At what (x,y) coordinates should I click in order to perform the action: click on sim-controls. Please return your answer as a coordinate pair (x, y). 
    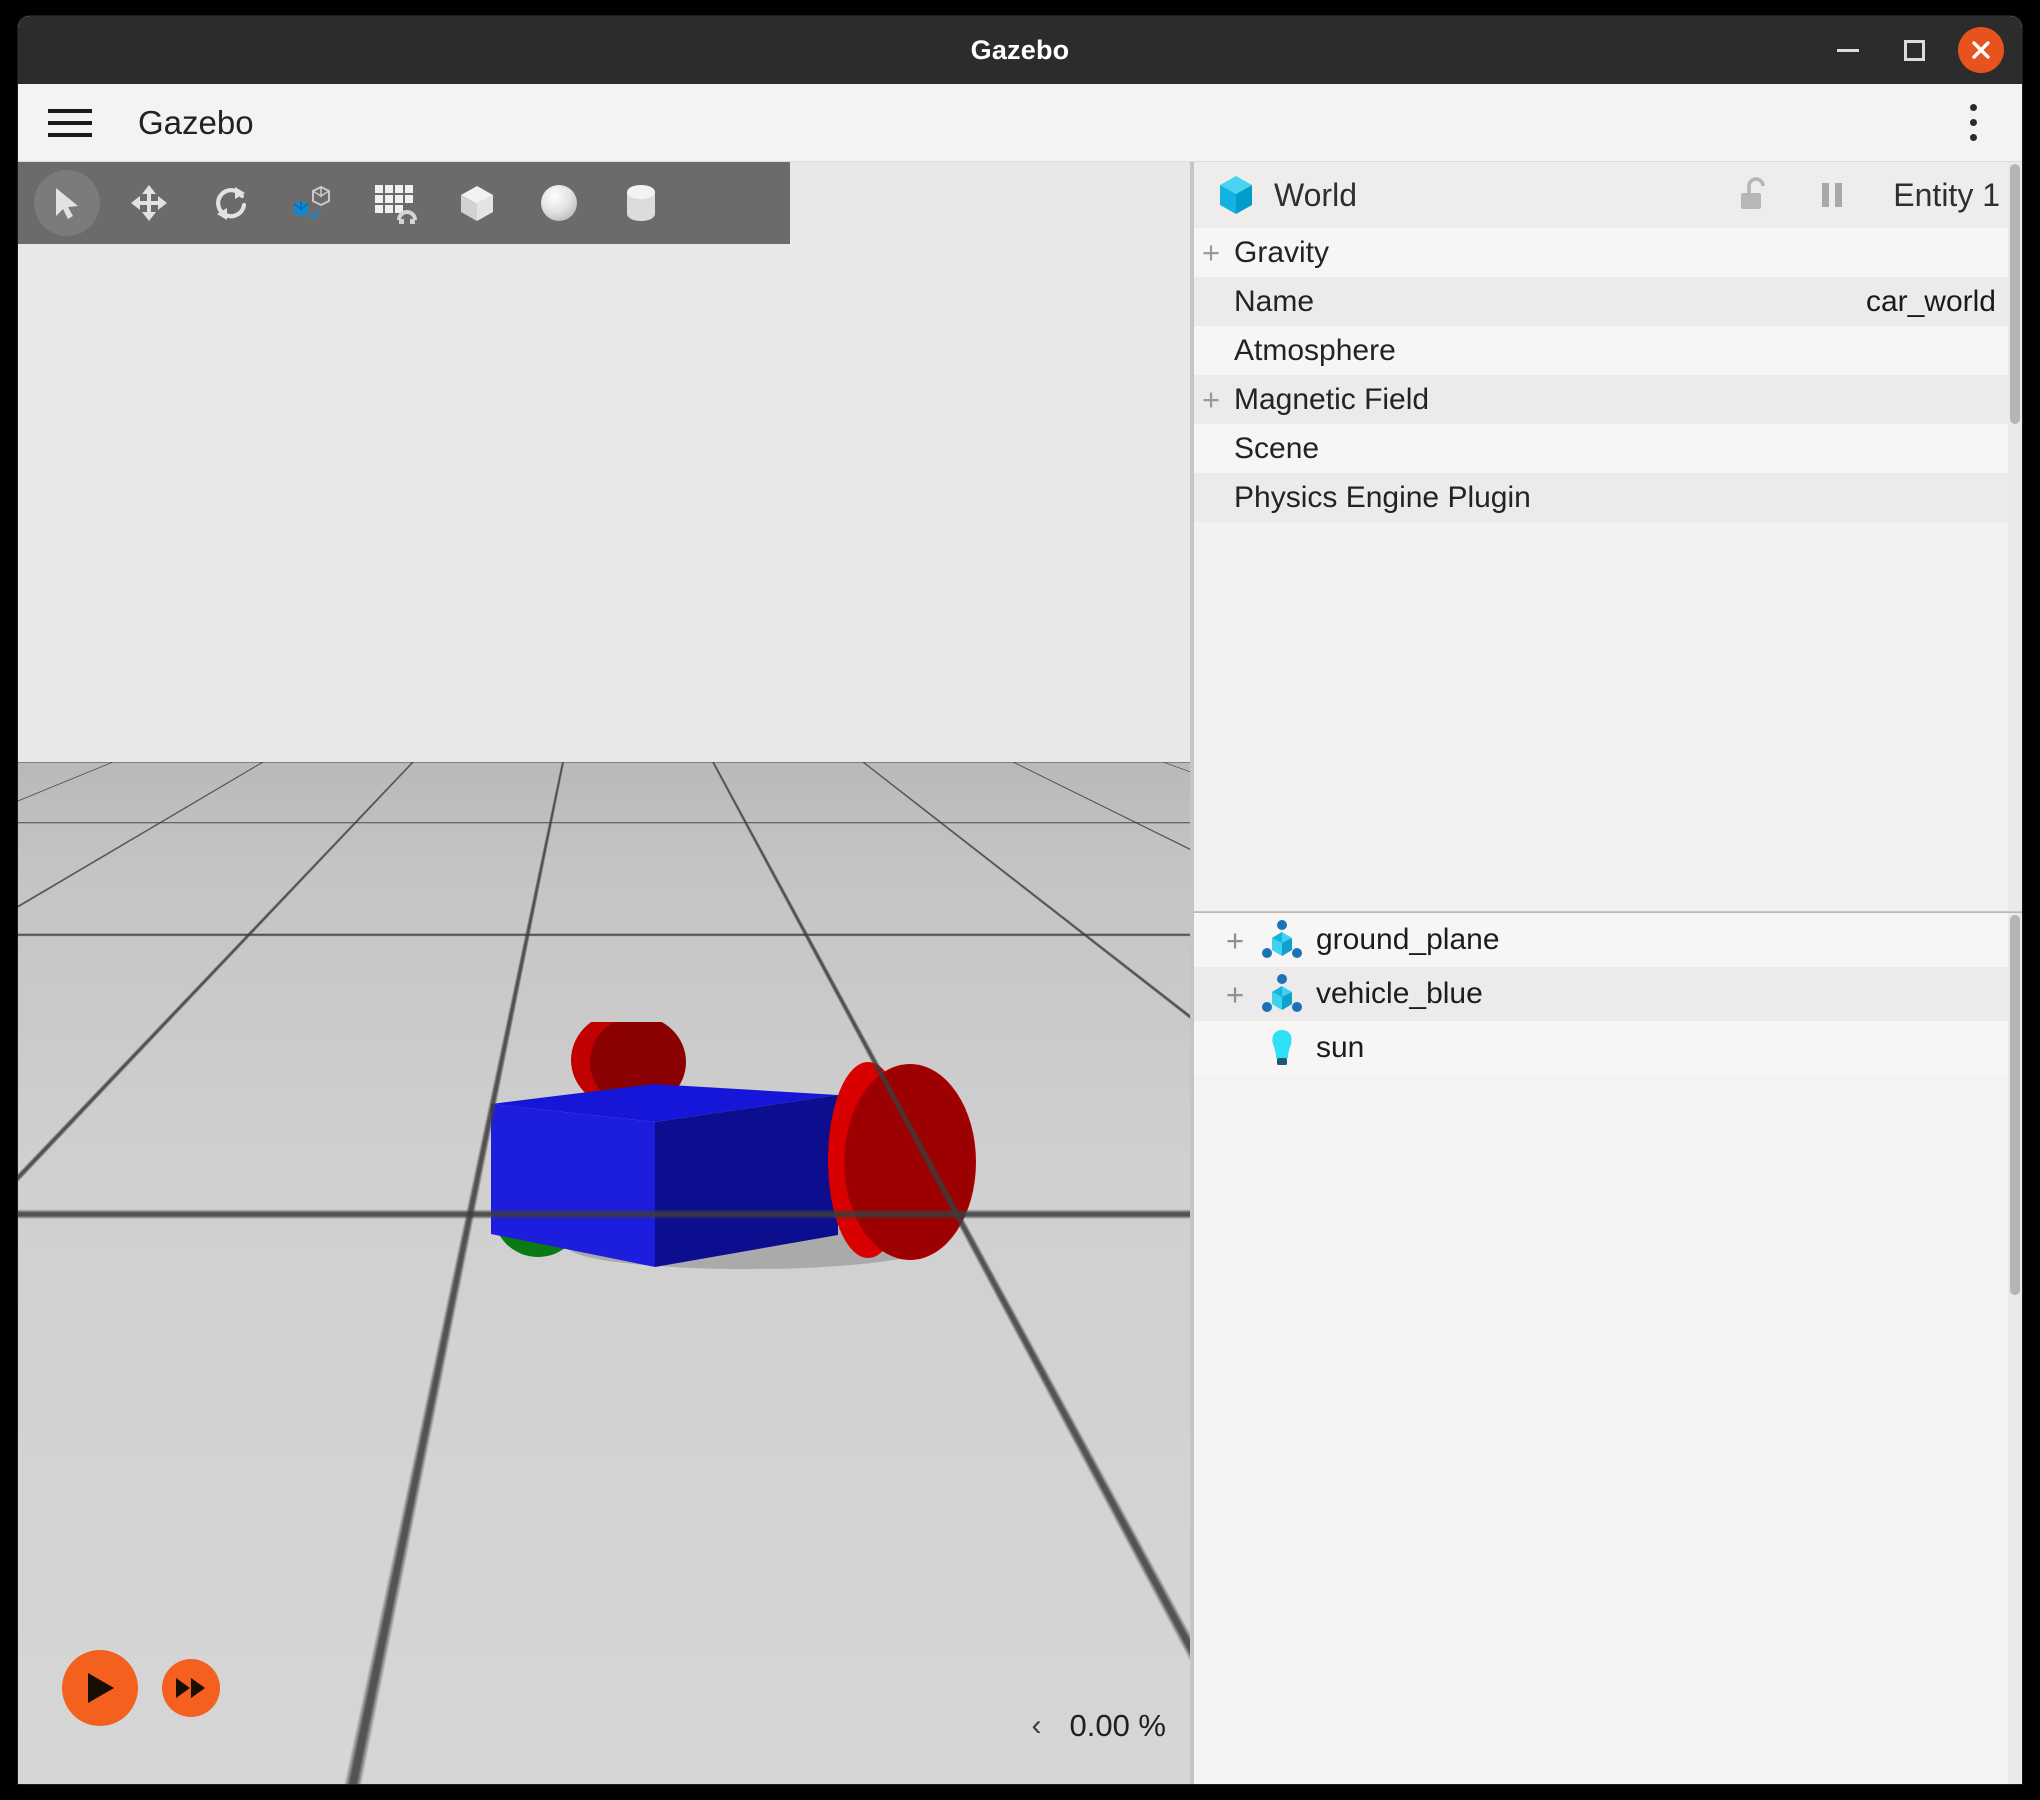
    Looking at the image, I should click on (141, 1688).